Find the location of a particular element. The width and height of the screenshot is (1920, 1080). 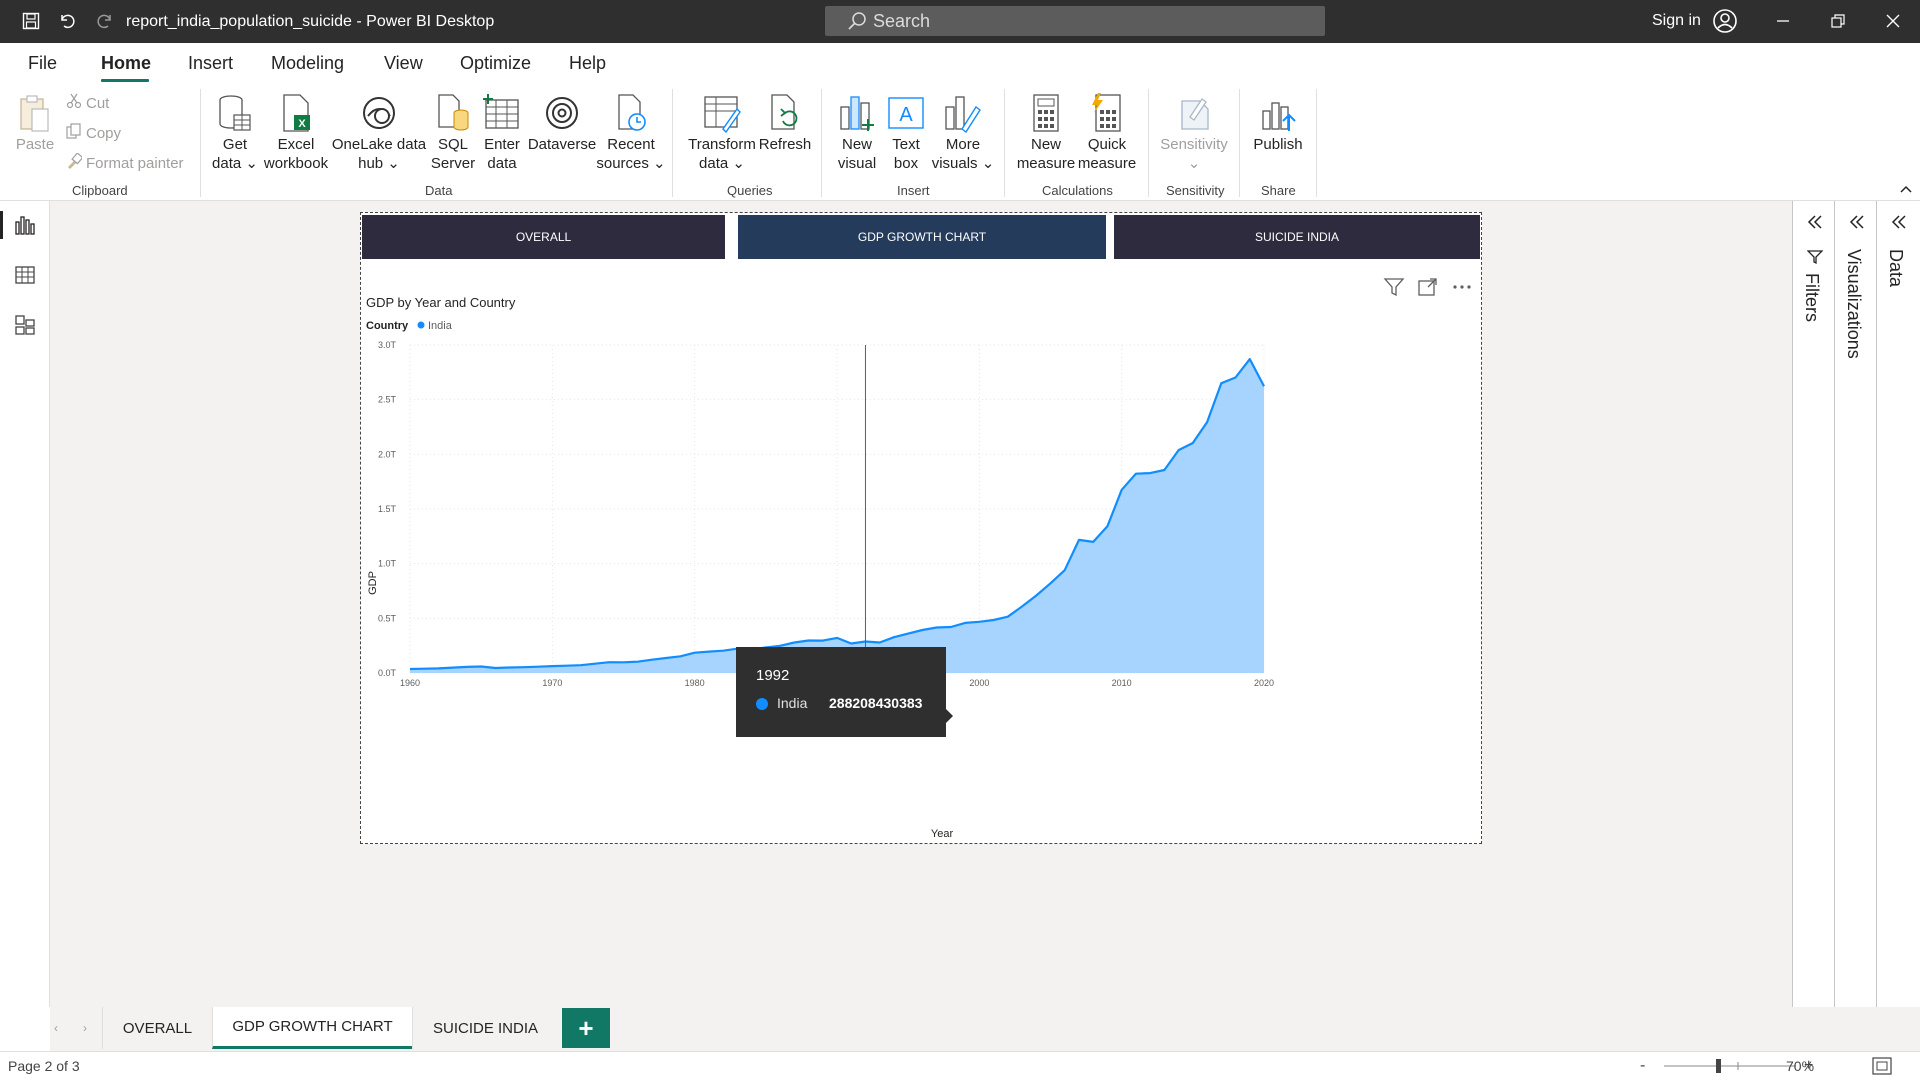

copy-icon is located at coordinates (74, 133).